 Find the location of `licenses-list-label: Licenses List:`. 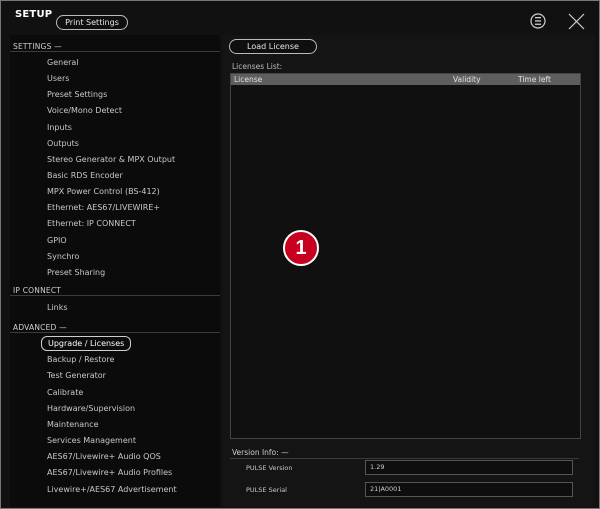

licenses-list-label: Licenses List: is located at coordinates (257, 66).